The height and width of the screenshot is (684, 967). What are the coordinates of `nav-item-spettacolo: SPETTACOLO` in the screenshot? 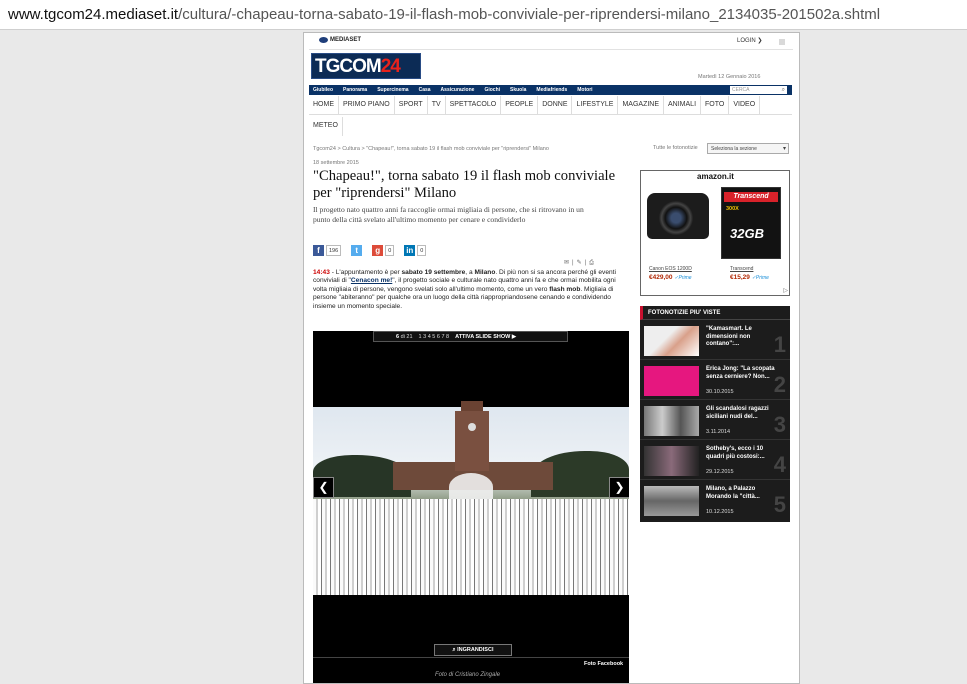 It's located at (474, 105).